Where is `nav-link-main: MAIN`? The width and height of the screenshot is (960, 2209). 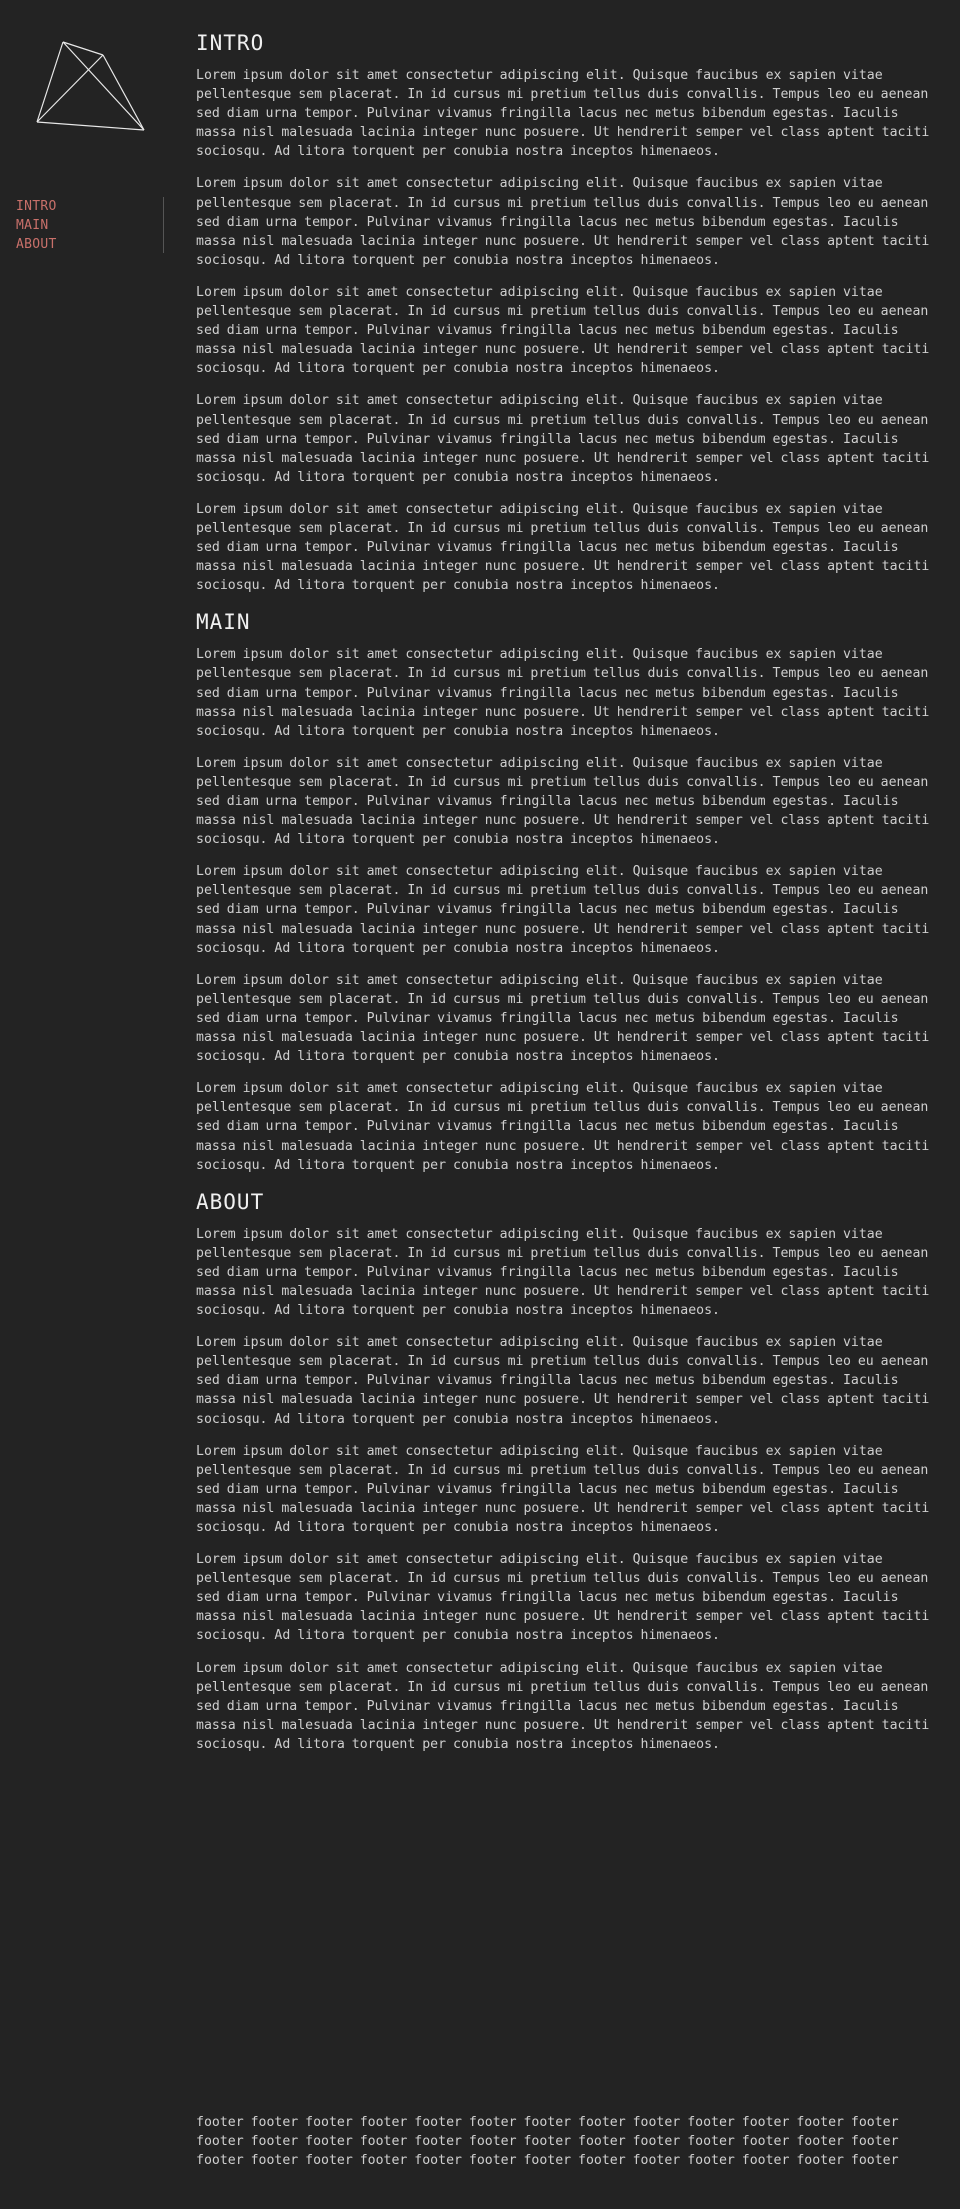
nav-link-main: MAIN is located at coordinates (89, 225).